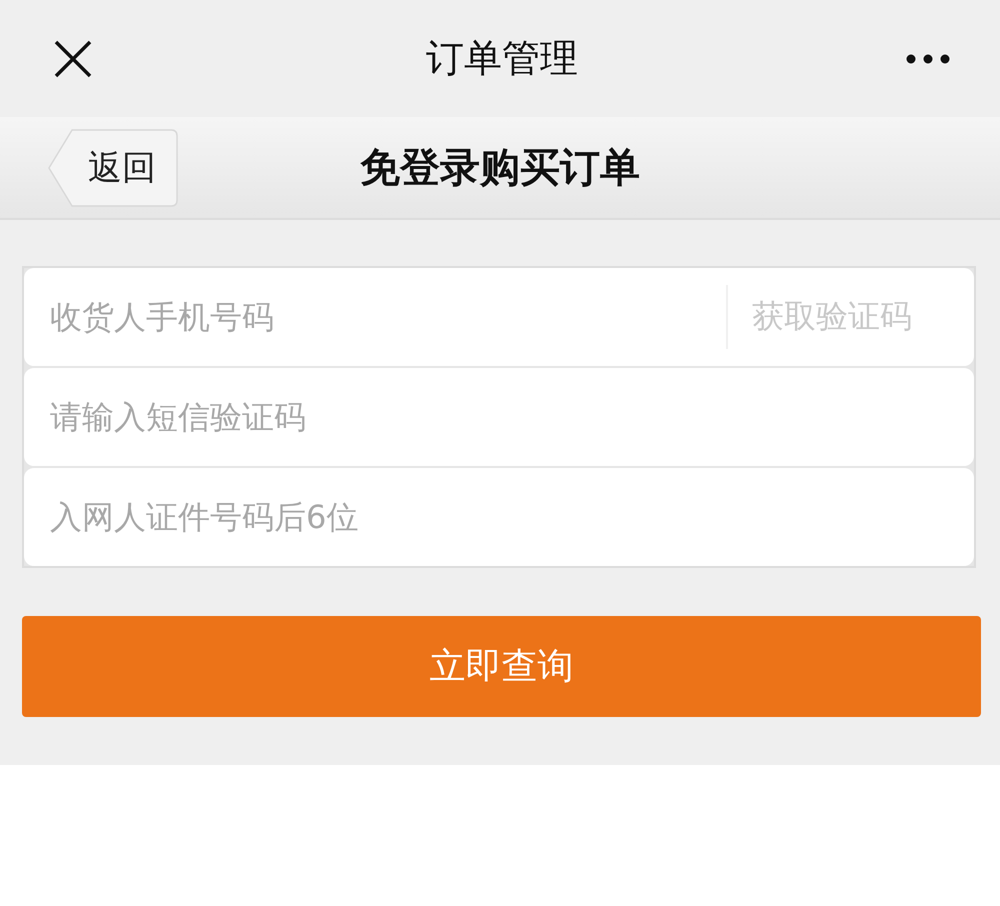 This screenshot has width=1000, height=906. Describe the element at coordinates (500, 168) in the screenshot. I see `header-title: 免登录购买订单` at that location.